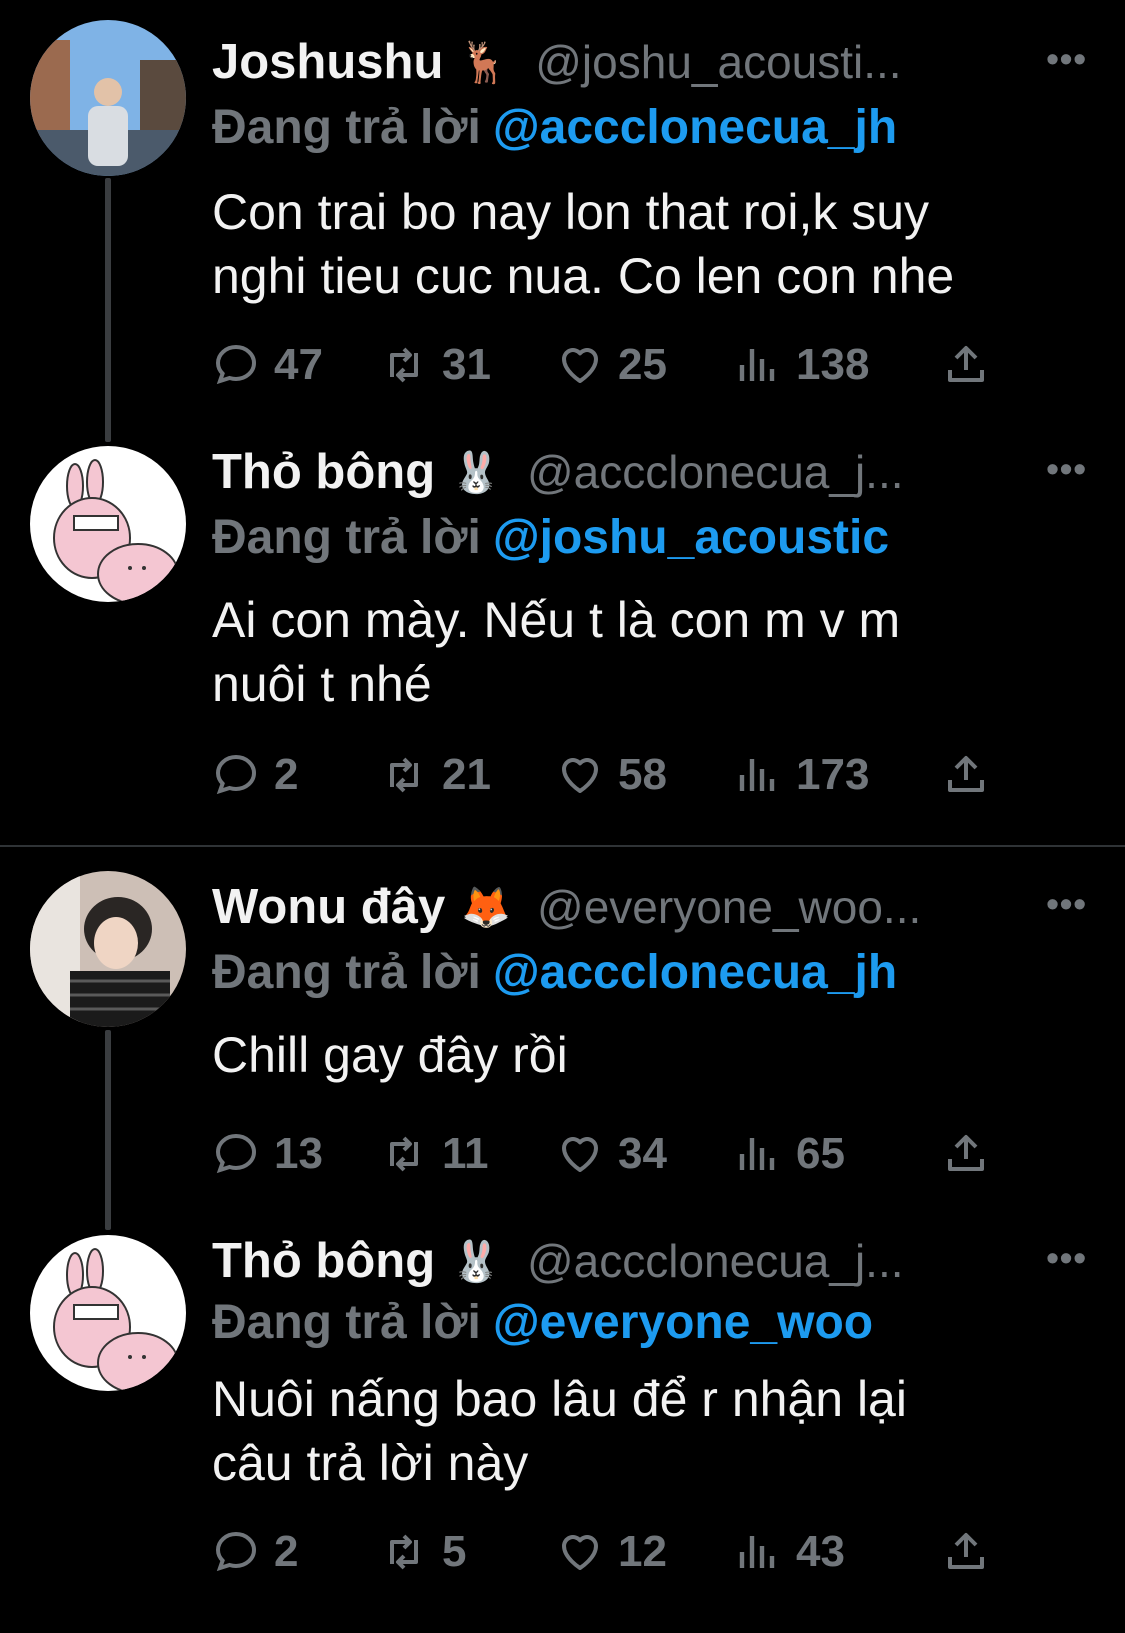 The width and height of the screenshot is (1125, 1633). What do you see at coordinates (833, 774) in the screenshot?
I see `views-count: 173` at bounding box center [833, 774].